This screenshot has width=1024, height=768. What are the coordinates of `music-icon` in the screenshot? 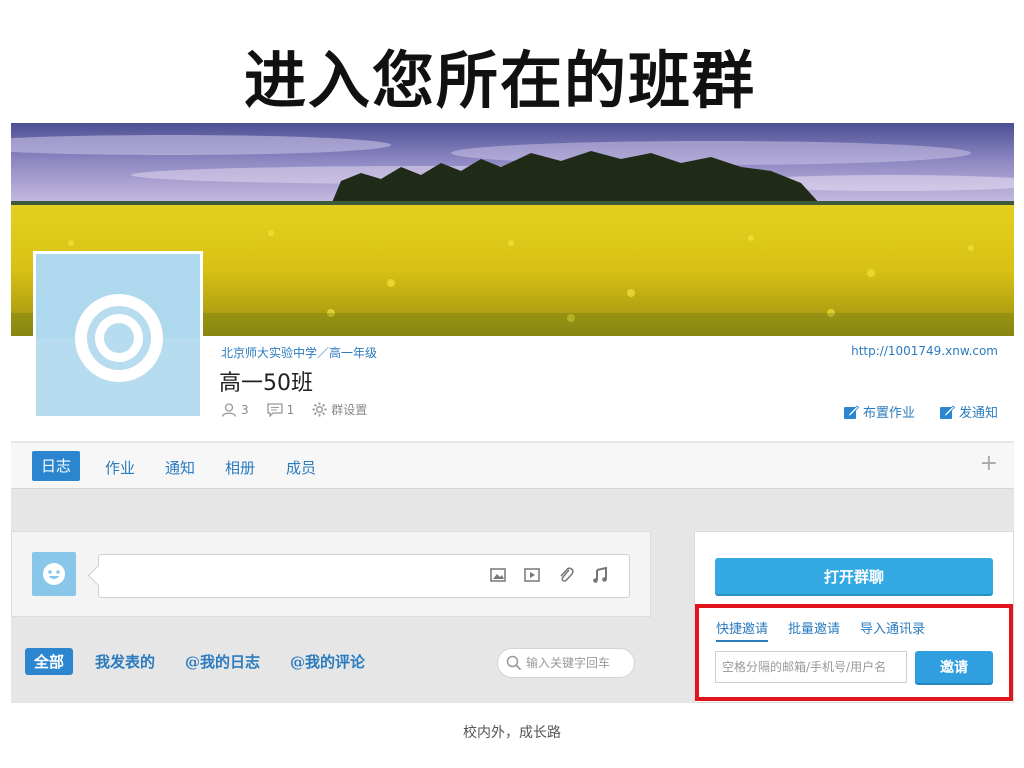 It's located at (600, 575).